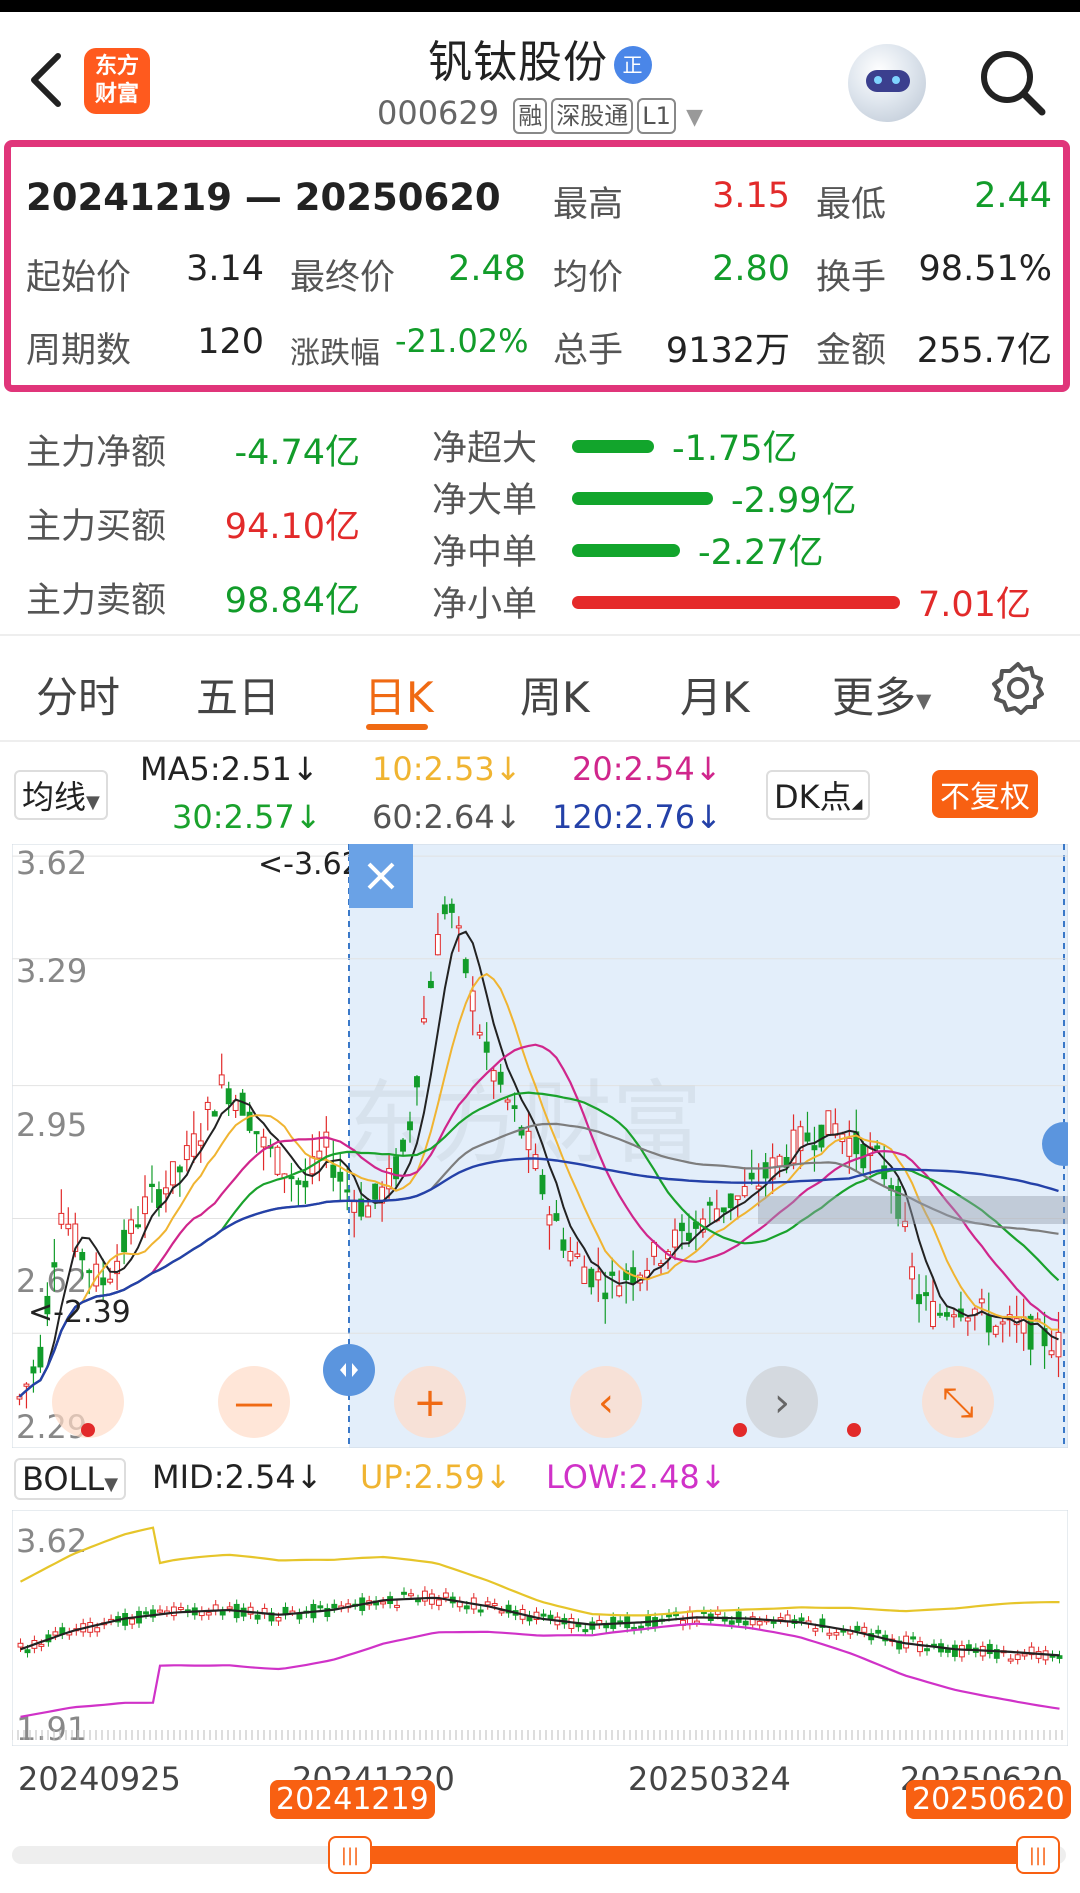  Describe the element at coordinates (555, 694) in the screenshot. I see `tab-weekly-k: 周K` at that location.